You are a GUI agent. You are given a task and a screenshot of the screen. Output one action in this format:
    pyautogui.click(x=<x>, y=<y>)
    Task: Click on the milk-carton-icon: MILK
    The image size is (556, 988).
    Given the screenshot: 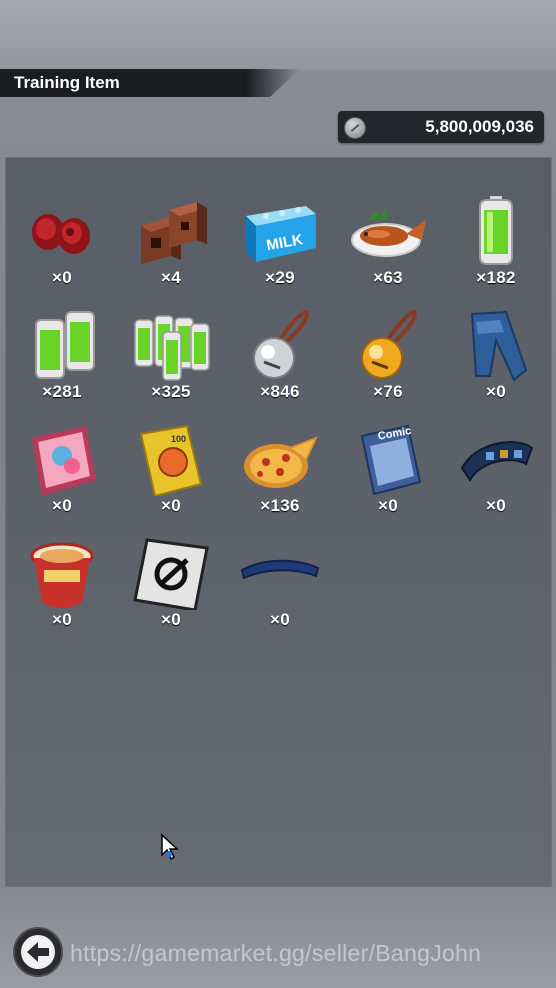 What is the action you would take?
    pyautogui.click(x=281, y=234)
    